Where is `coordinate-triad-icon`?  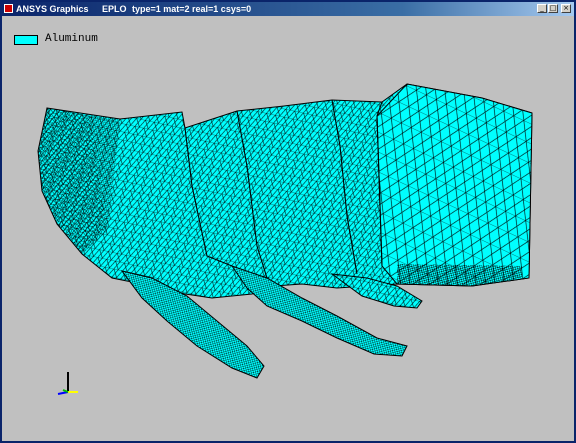
coordinate-triad-icon is located at coordinates (67, 383).